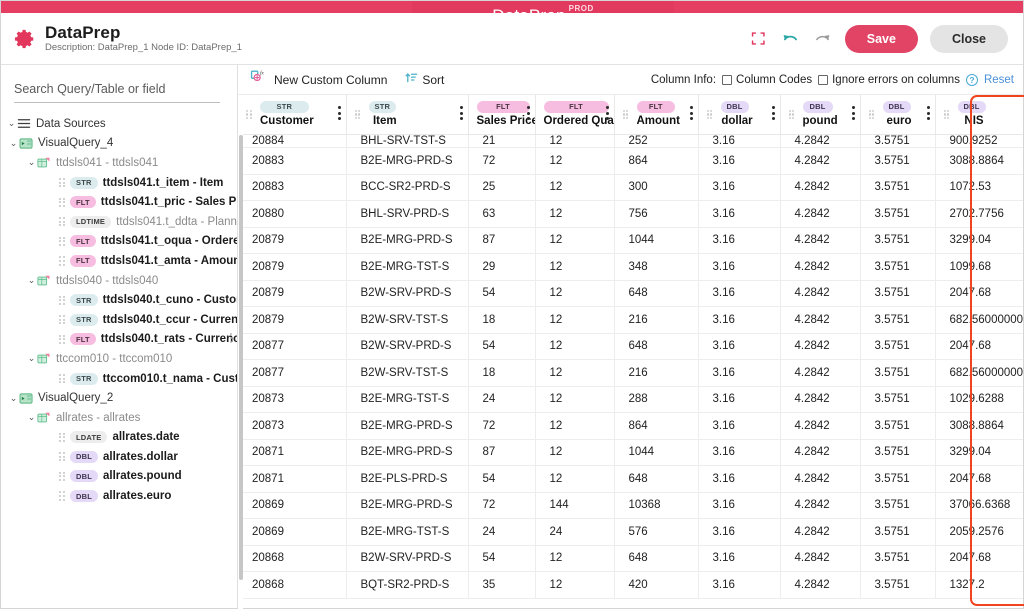 Image resolution: width=1024 pixels, height=609 pixels. Describe the element at coordinates (118, 438) in the screenshot. I see `tree-item: LDATE allrates.date` at that location.